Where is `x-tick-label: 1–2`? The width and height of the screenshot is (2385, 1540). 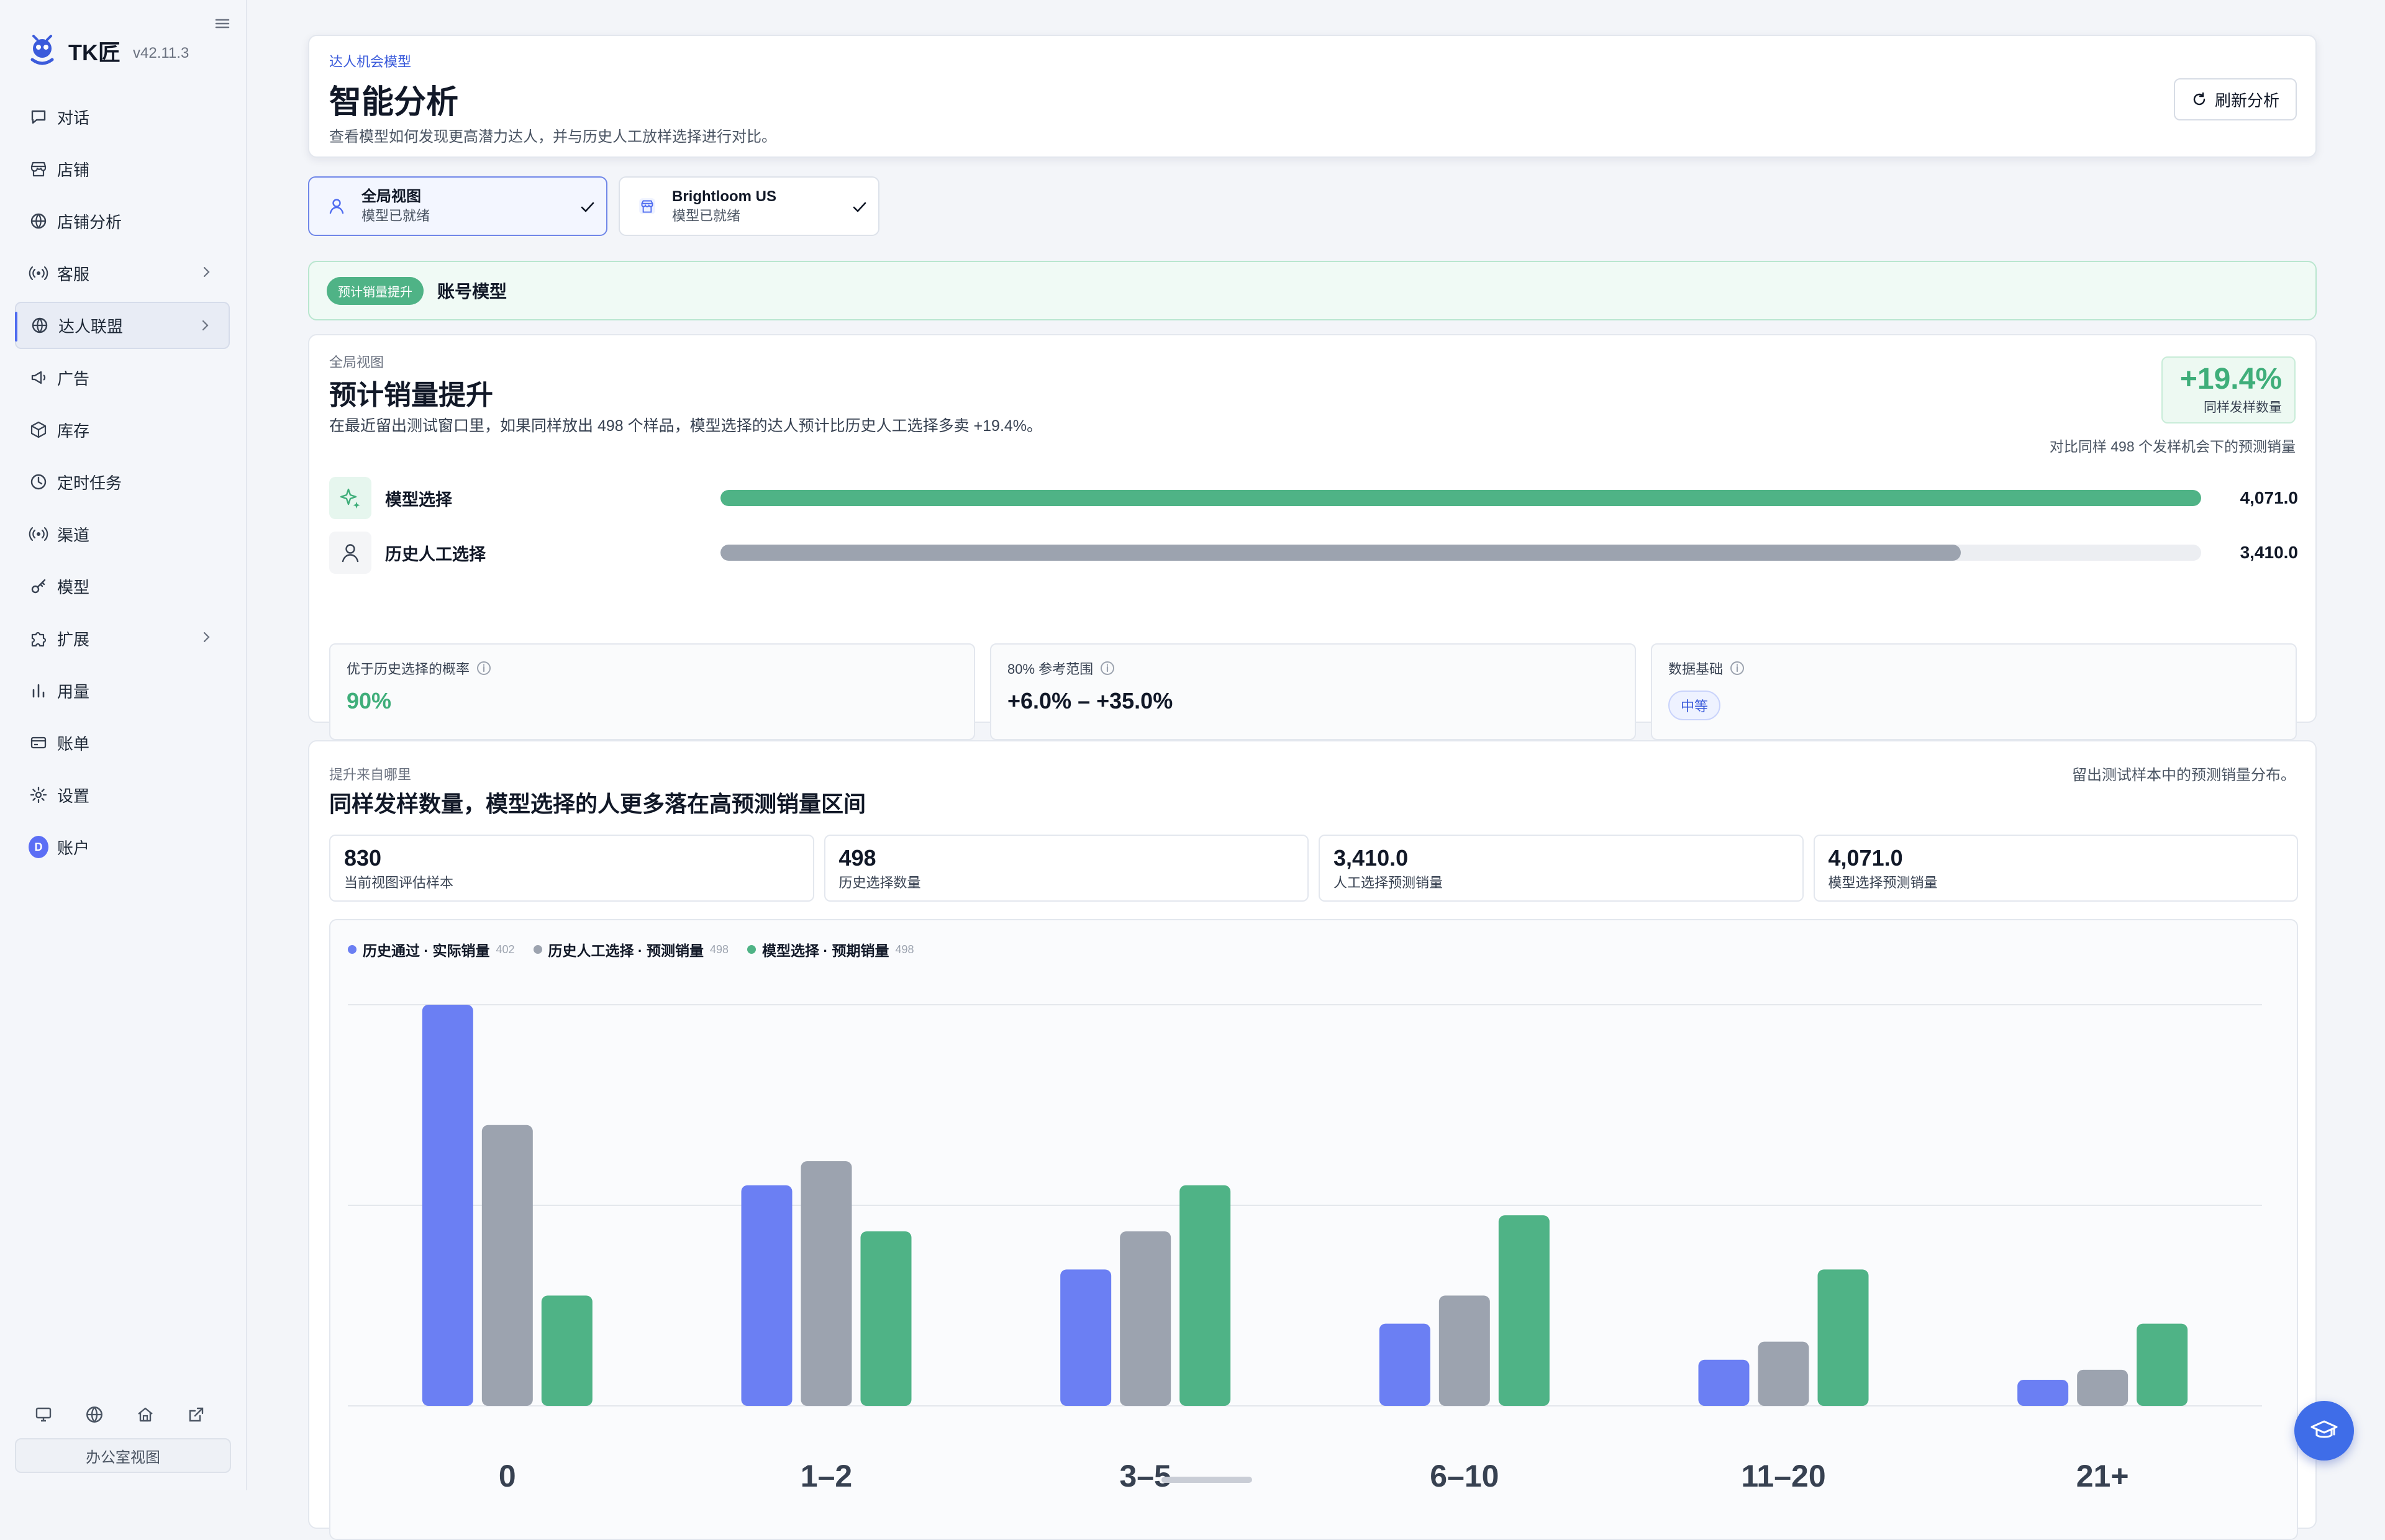 x-tick-label: 1–2 is located at coordinates (826, 1476).